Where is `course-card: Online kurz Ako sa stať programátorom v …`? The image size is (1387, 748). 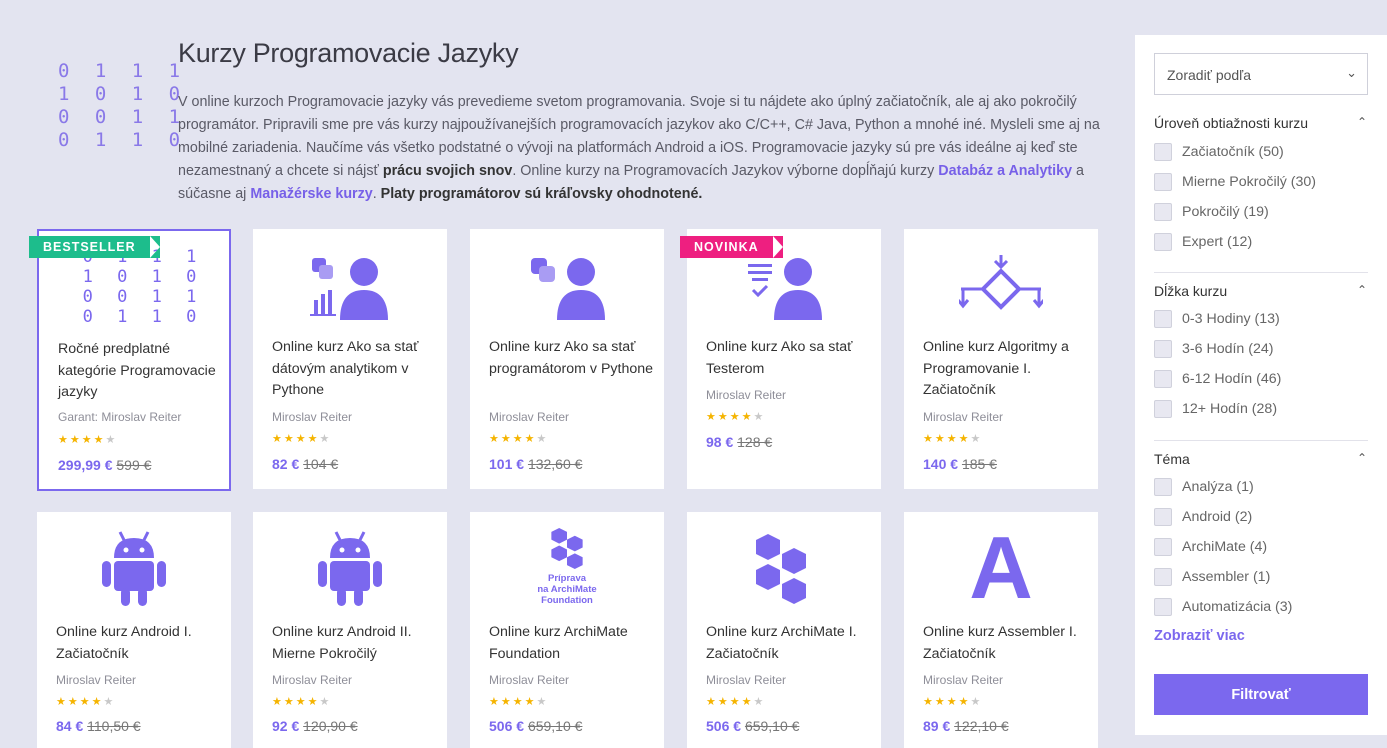
course-card: Online kurz Ako sa stať programátorom v … is located at coordinates (567, 359).